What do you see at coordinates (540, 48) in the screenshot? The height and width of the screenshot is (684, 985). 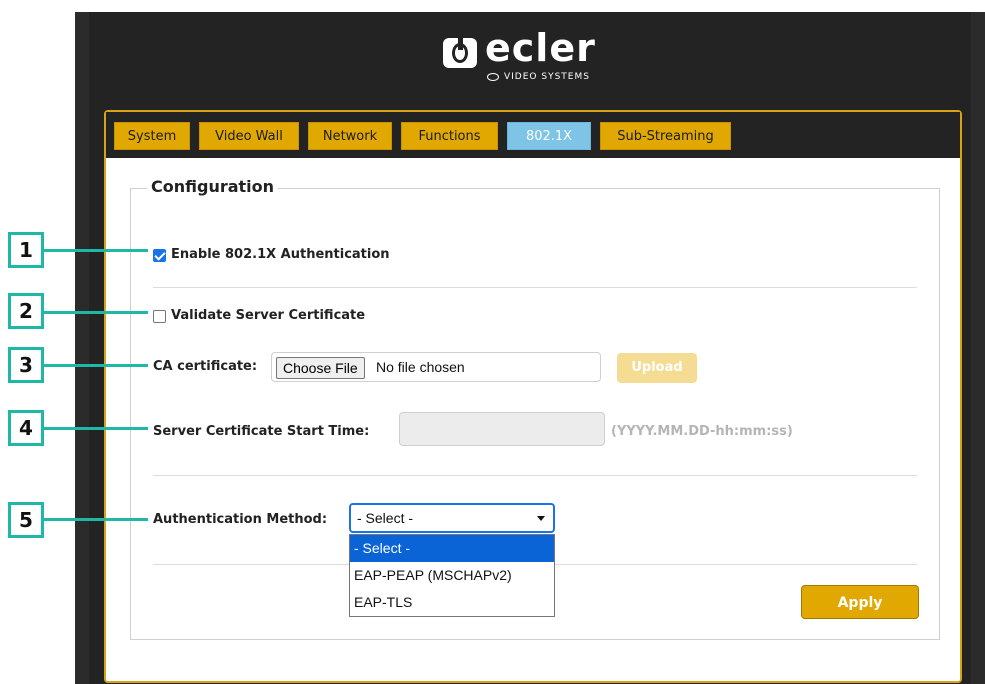 I see `brand-name: ecler` at bounding box center [540, 48].